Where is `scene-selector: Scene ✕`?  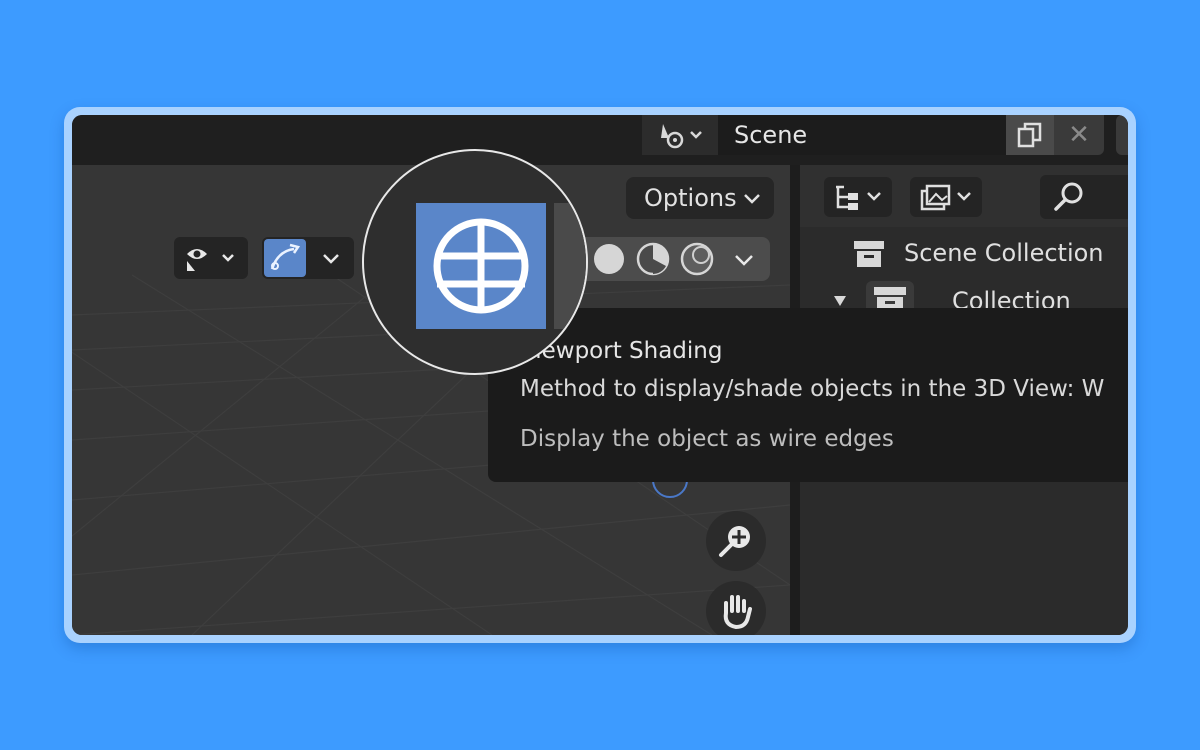
scene-selector: Scene ✕ is located at coordinates (873, 135).